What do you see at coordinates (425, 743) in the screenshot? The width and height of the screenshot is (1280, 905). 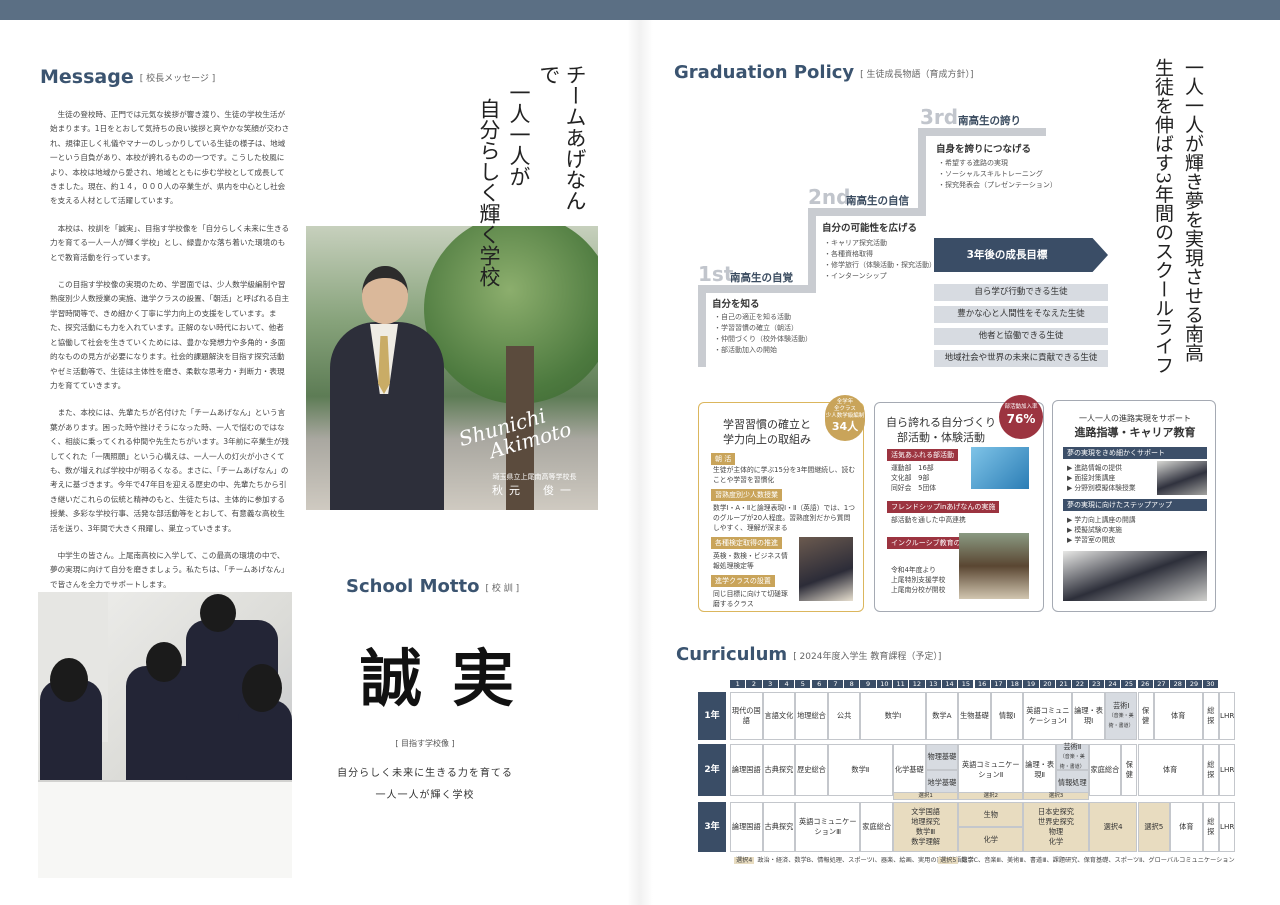 I see `ideal-label: [ 目指す学校像 ]` at bounding box center [425, 743].